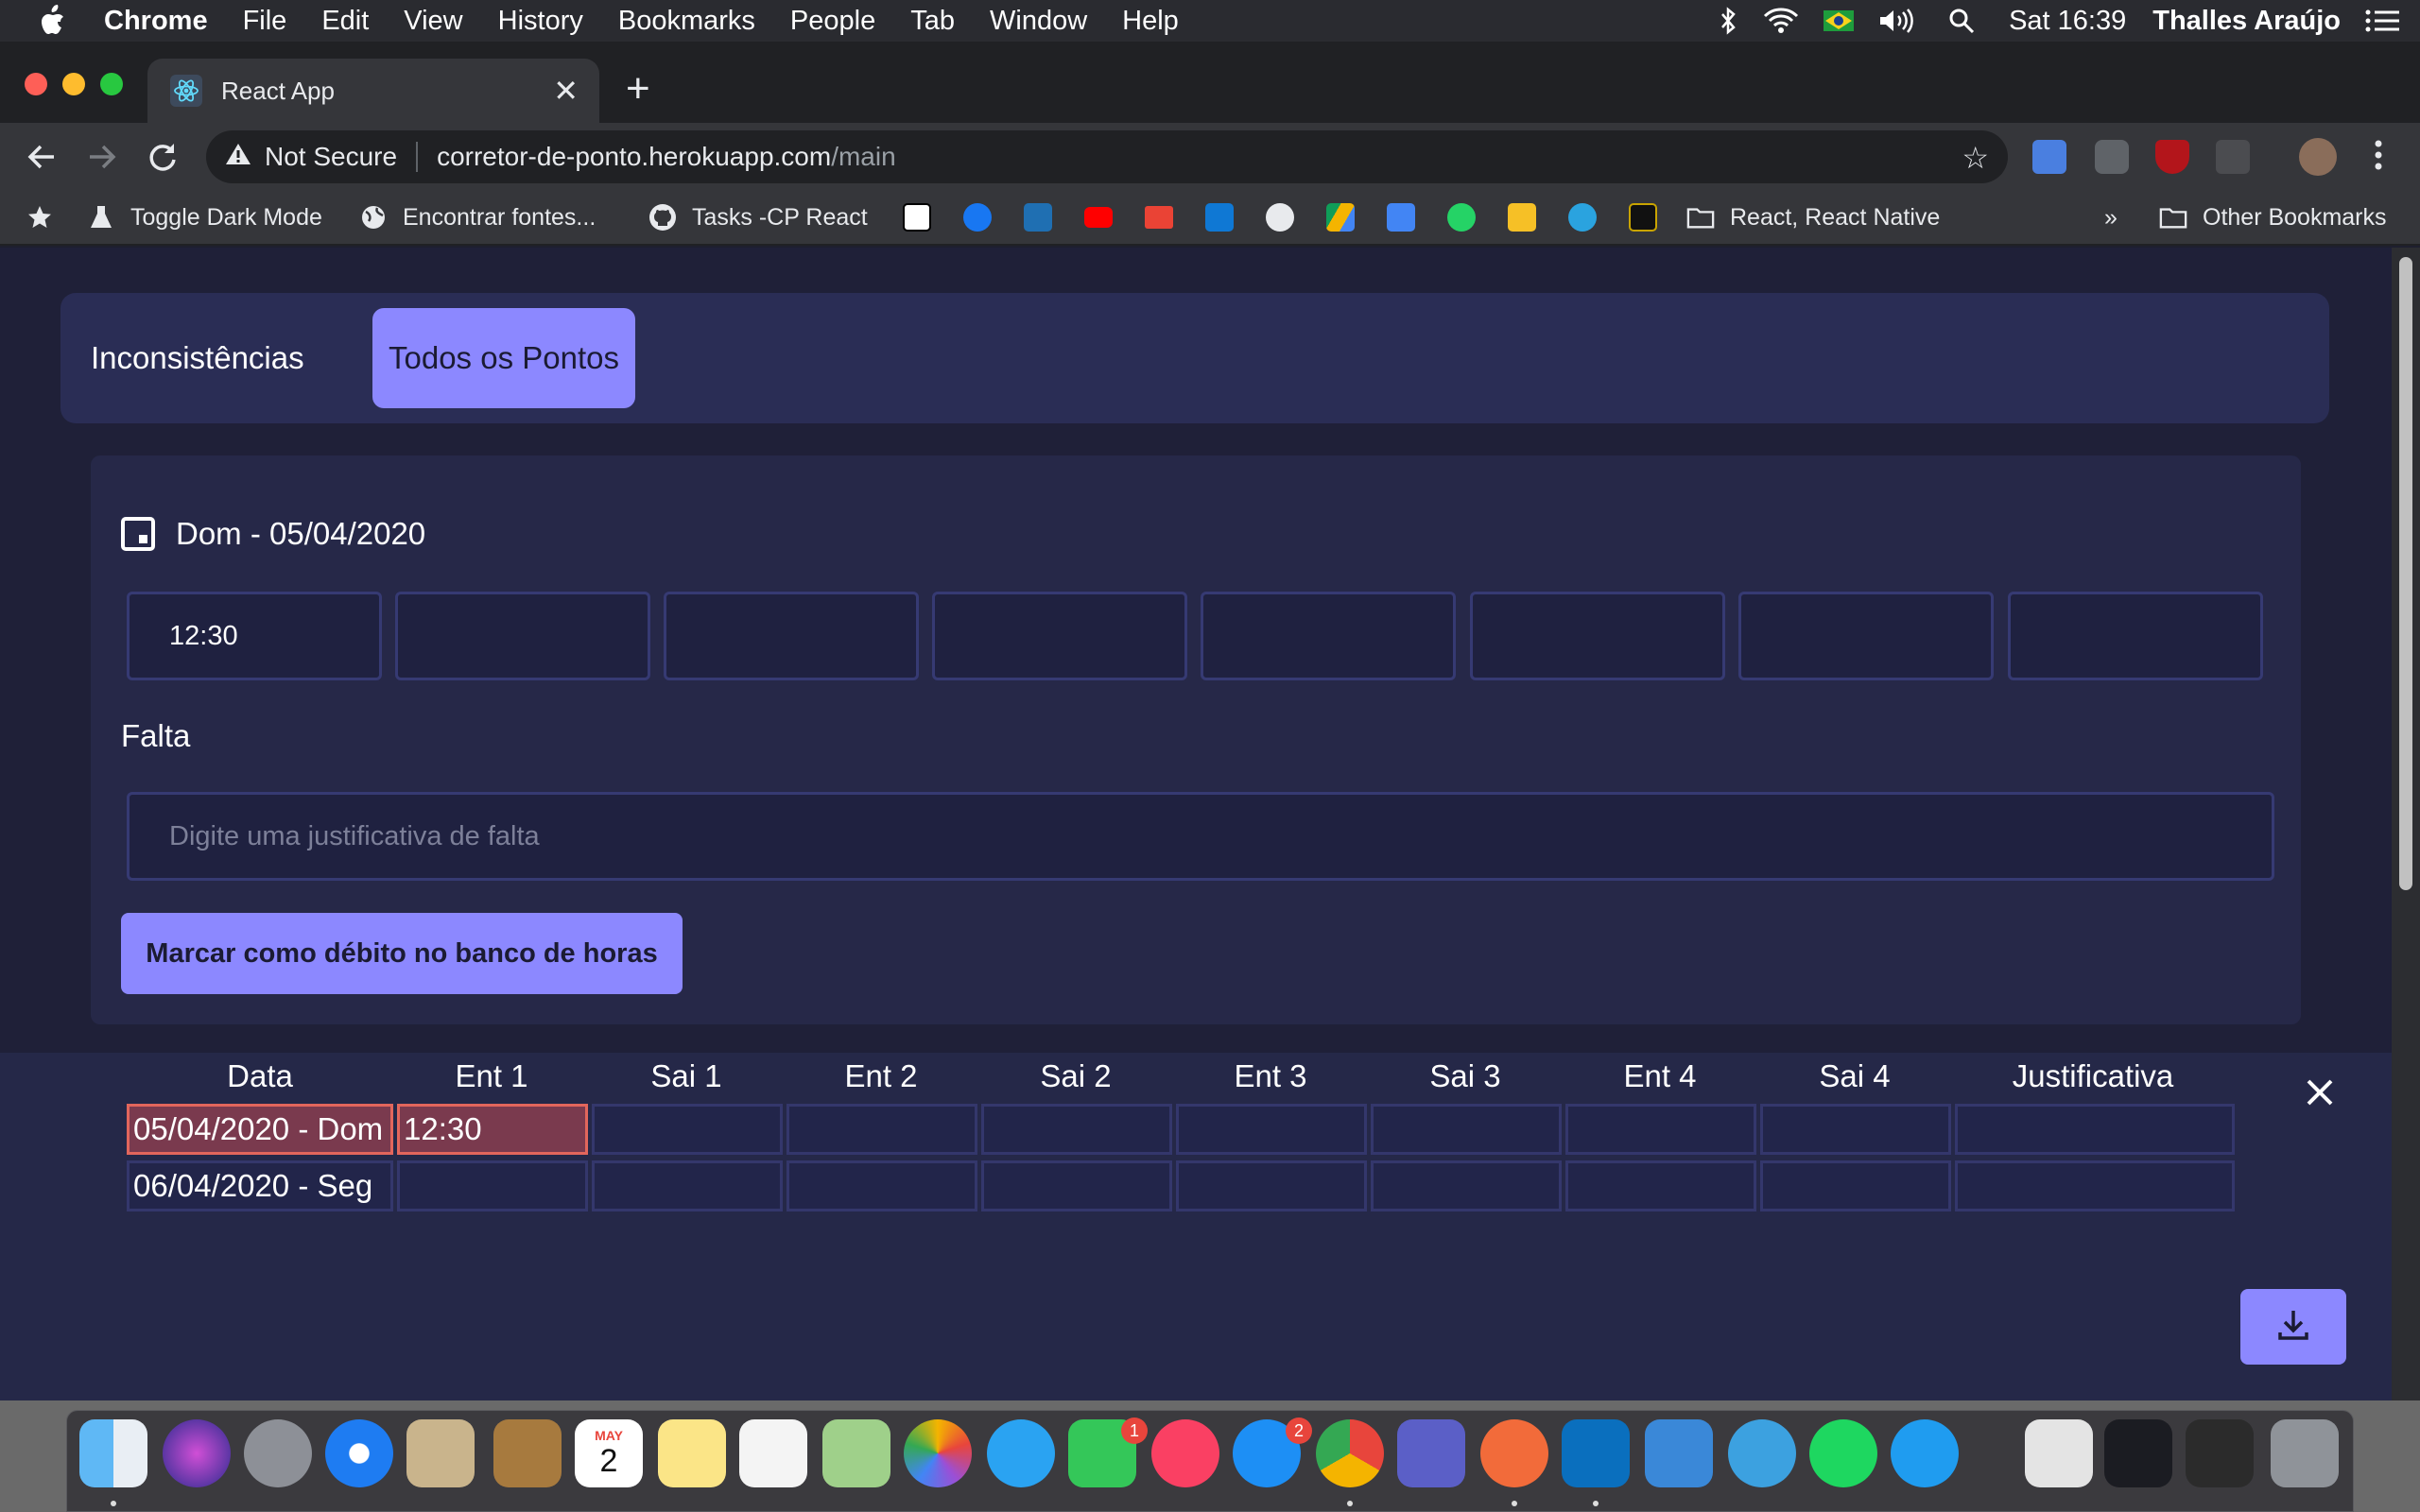 The height and width of the screenshot is (1512, 2420). What do you see at coordinates (254, 636) in the screenshot?
I see `time-entry-field: 12:30` at bounding box center [254, 636].